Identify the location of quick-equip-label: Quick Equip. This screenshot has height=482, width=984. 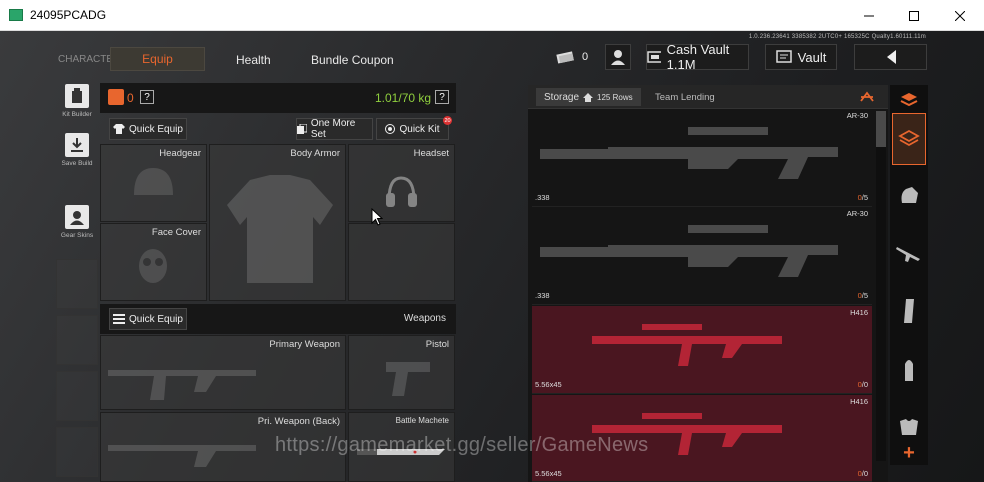
(156, 129).